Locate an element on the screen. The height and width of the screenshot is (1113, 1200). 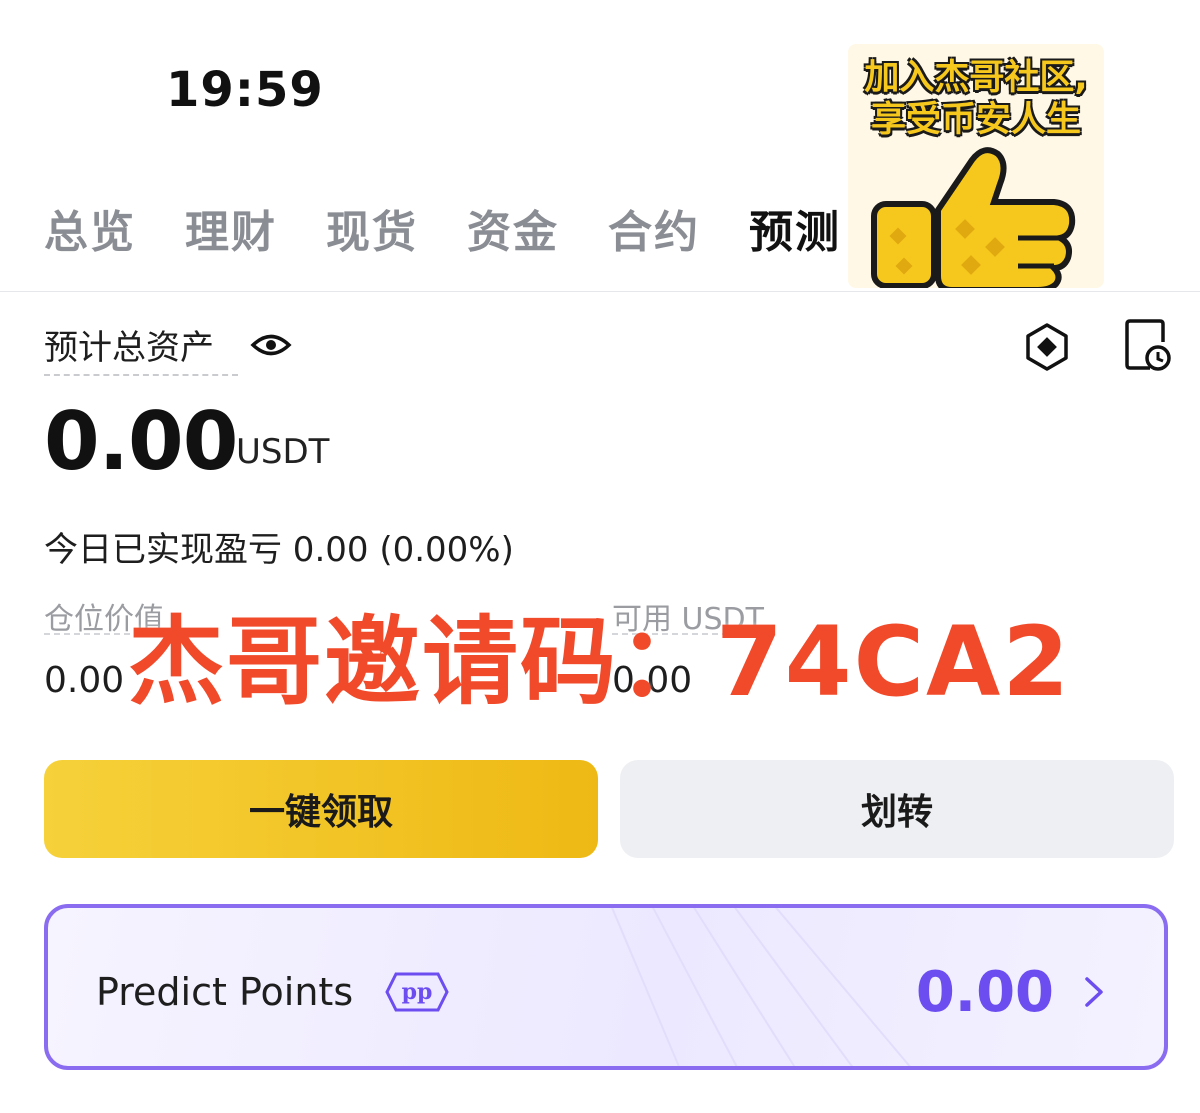
tab-earn: 理财 is located at coordinates (231, 228).